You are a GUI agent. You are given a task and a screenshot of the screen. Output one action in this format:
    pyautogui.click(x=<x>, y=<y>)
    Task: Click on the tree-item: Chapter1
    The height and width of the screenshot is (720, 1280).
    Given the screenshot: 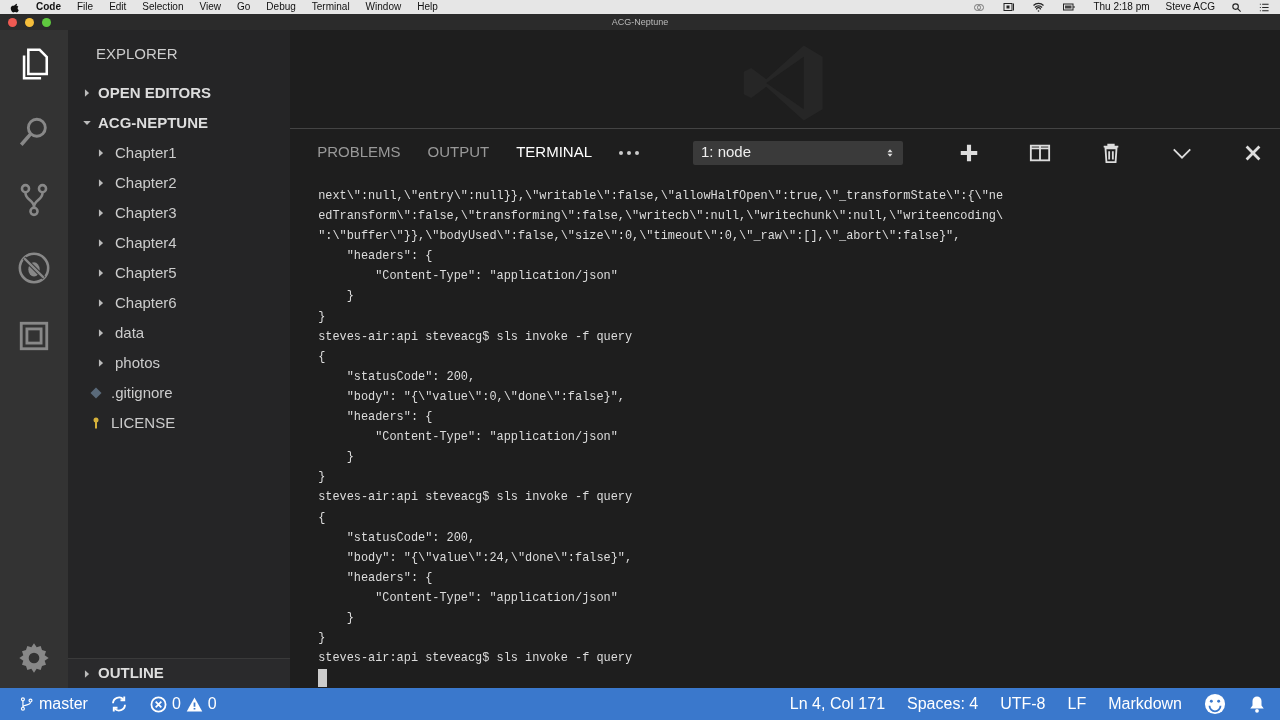 What is the action you would take?
    pyautogui.click(x=179, y=153)
    